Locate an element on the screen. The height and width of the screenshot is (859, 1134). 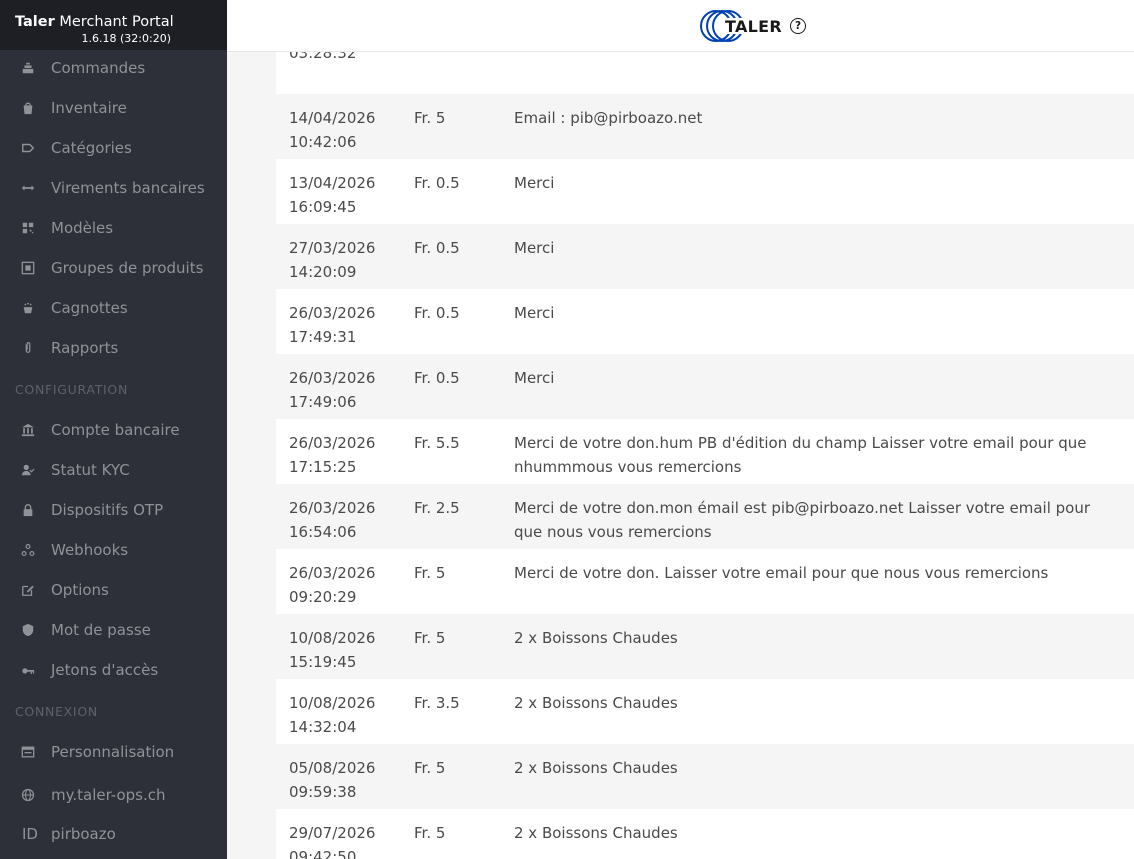
sidebar-item-label: pirboazo is located at coordinates (83, 834).